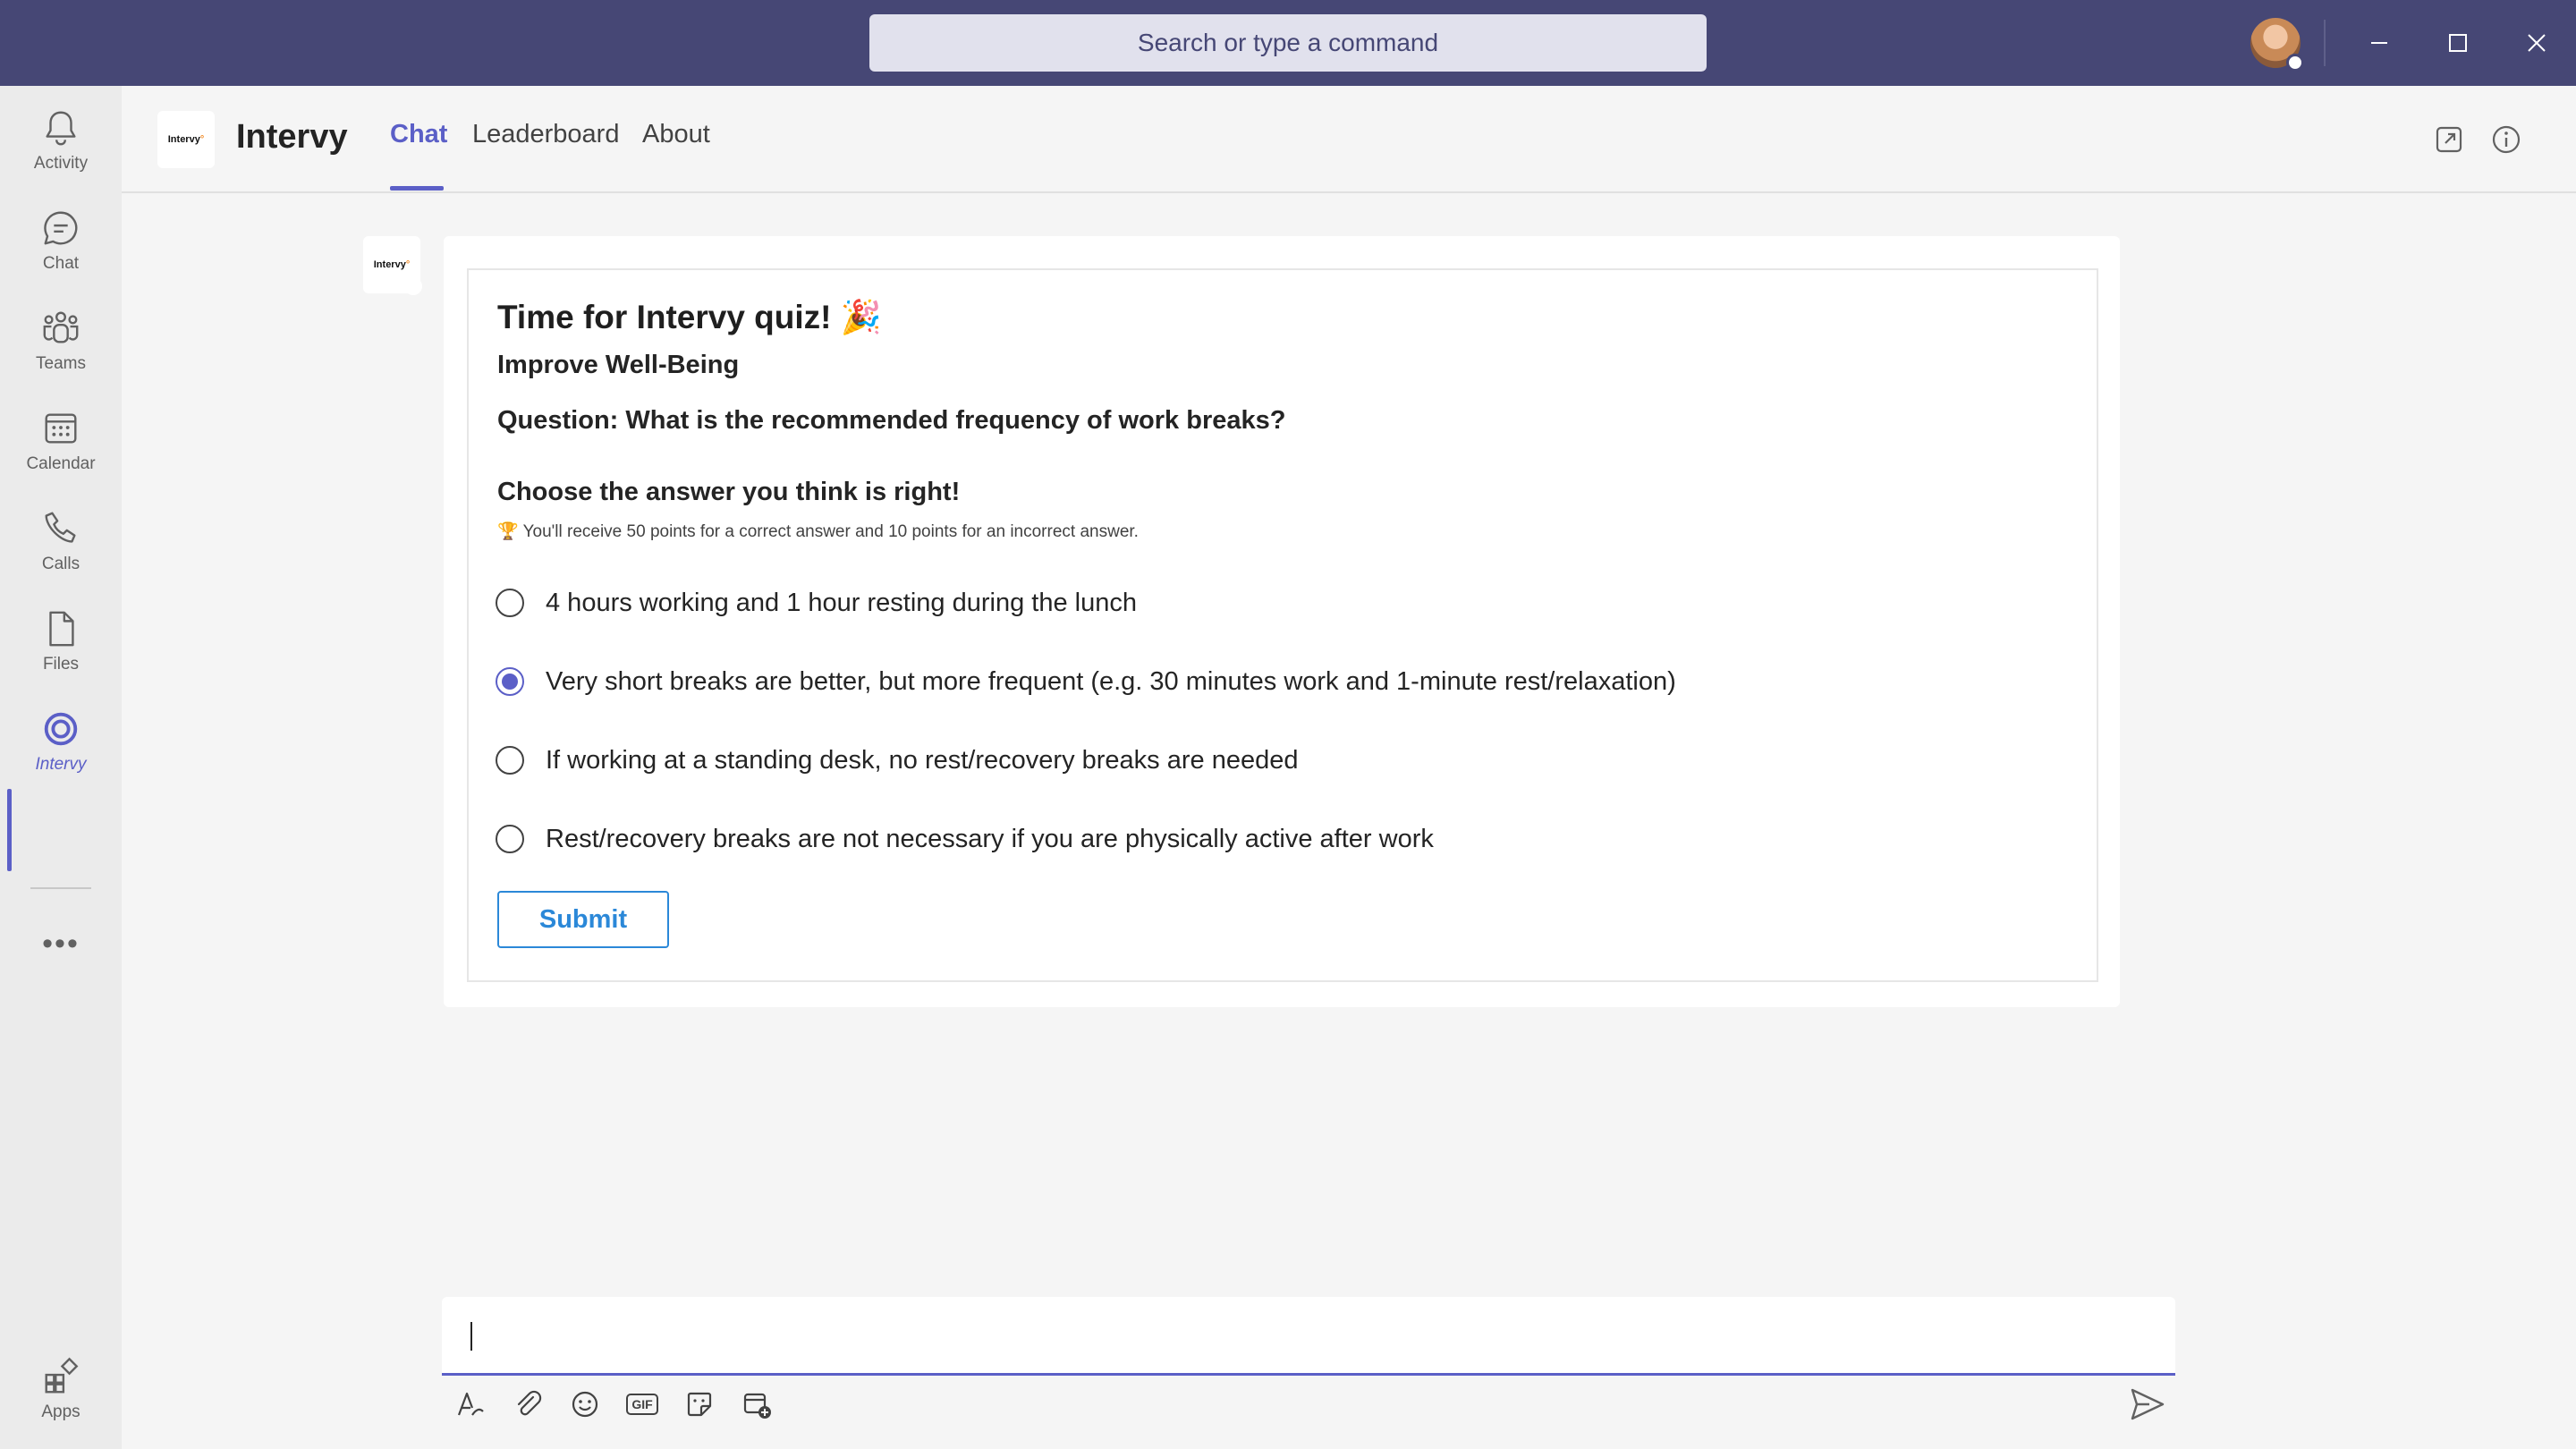 This screenshot has height=1449, width=2576. Describe the element at coordinates (292, 137) in the screenshot. I see `app-name: Intervy` at that location.